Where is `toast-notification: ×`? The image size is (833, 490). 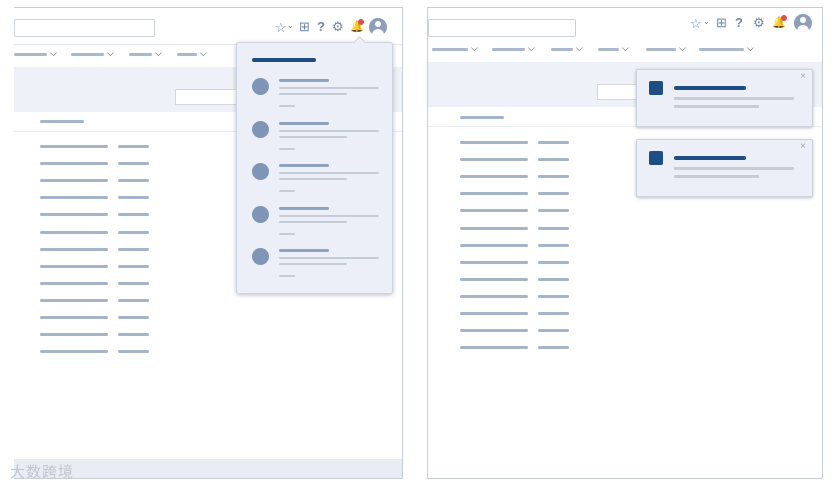 toast-notification: × is located at coordinates (724, 98).